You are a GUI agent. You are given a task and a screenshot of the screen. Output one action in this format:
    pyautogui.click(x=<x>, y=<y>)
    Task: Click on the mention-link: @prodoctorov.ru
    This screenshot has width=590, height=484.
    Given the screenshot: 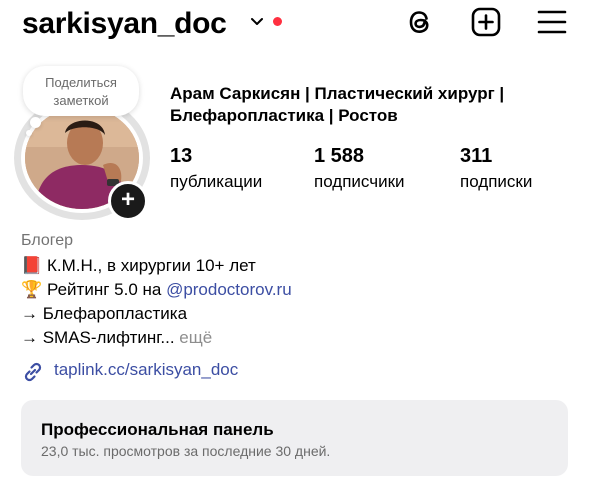 What is the action you would take?
    pyautogui.click(x=229, y=289)
    